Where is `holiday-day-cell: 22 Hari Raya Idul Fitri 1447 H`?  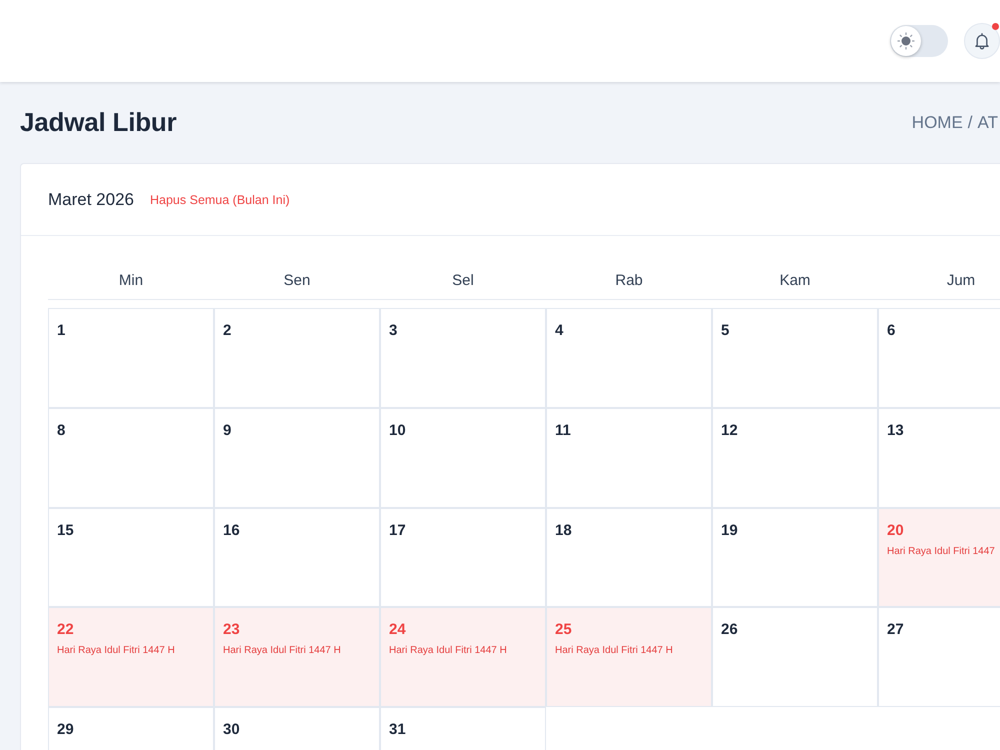
holiday-day-cell: 22 Hari Raya Idul Fitri 1447 H is located at coordinates (131, 657).